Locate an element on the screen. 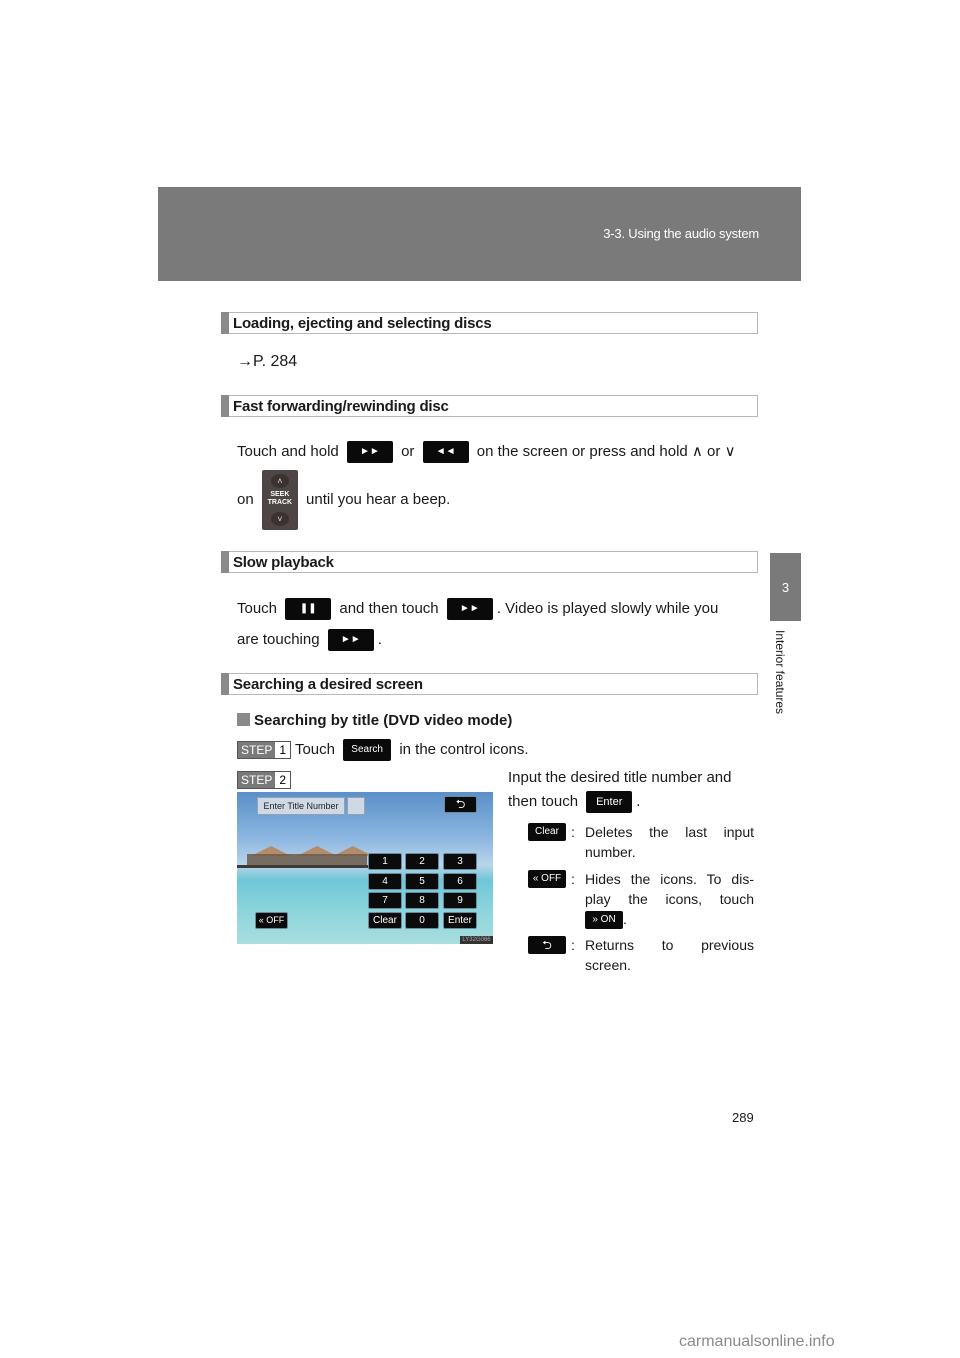 The height and width of the screenshot is (1358, 960). seek-down-icon: ˅ is located at coordinates (279, 519).